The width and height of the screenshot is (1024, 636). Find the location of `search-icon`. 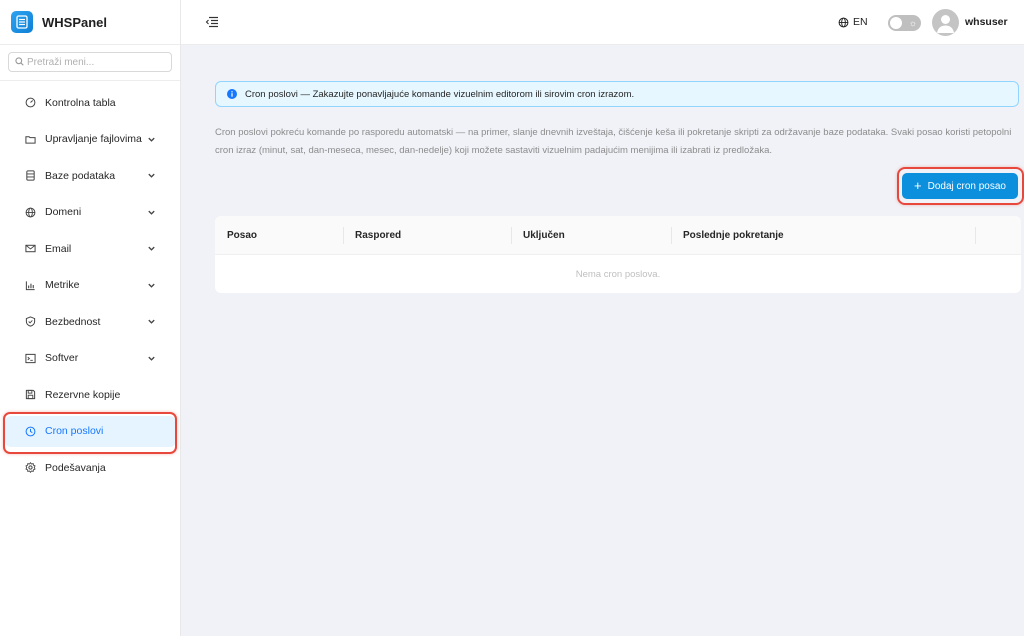

search-icon is located at coordinates (19, 62).